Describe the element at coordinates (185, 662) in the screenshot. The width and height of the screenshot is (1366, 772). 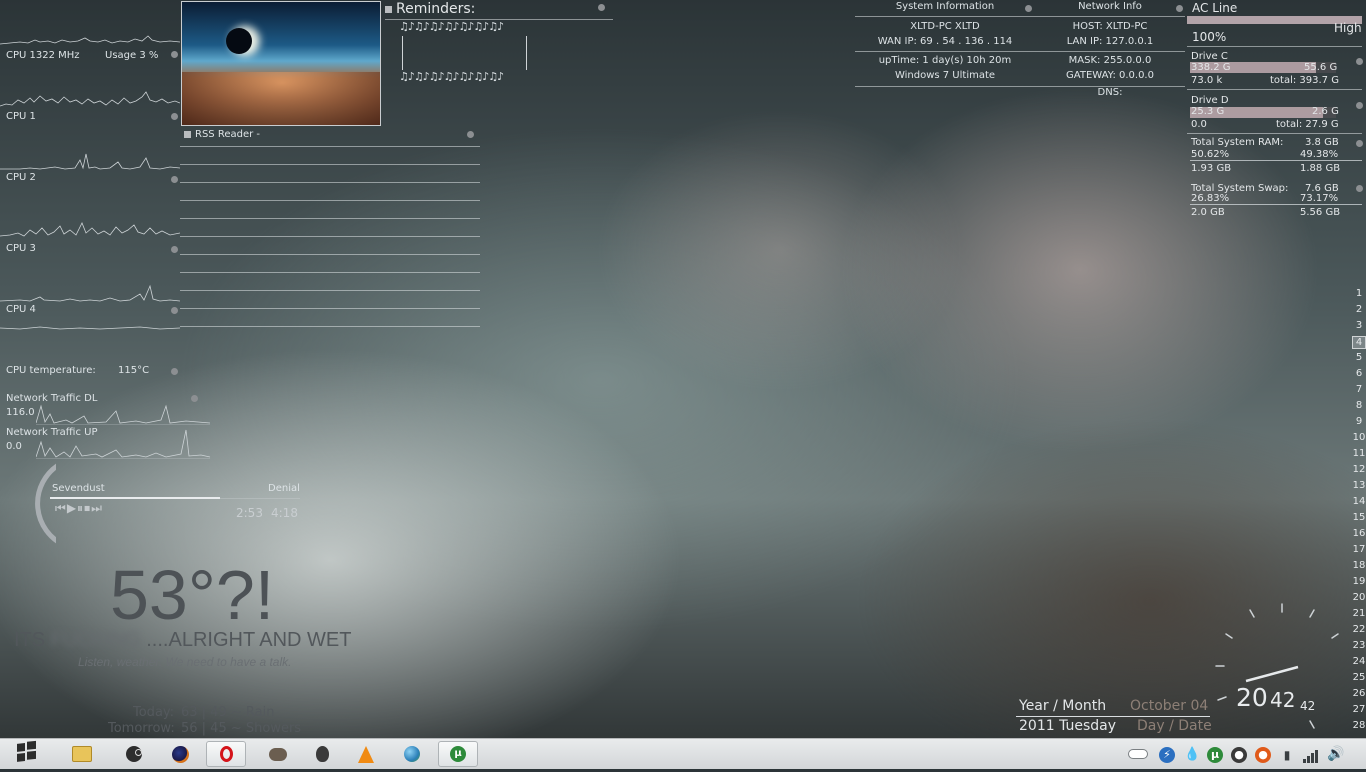
I see `weather-tagline: Listen, weather. We need to have a talk.` at that location.